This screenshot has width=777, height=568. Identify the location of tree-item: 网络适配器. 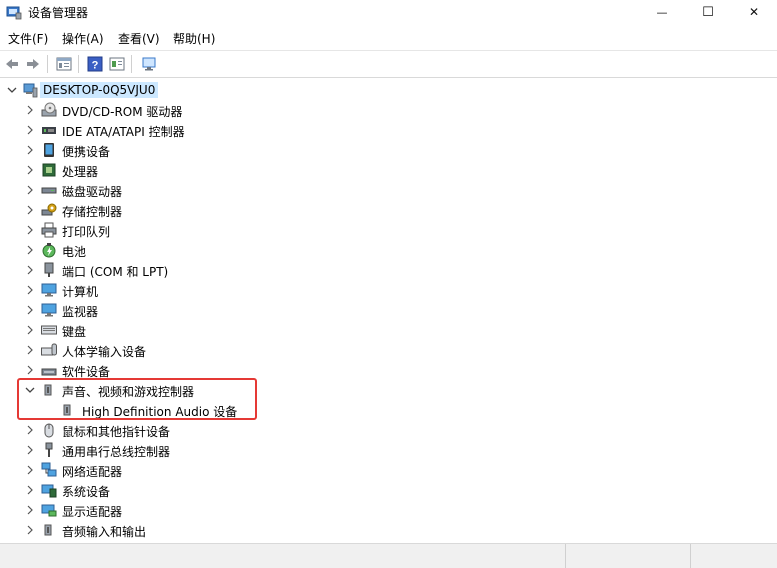
(388, 470).